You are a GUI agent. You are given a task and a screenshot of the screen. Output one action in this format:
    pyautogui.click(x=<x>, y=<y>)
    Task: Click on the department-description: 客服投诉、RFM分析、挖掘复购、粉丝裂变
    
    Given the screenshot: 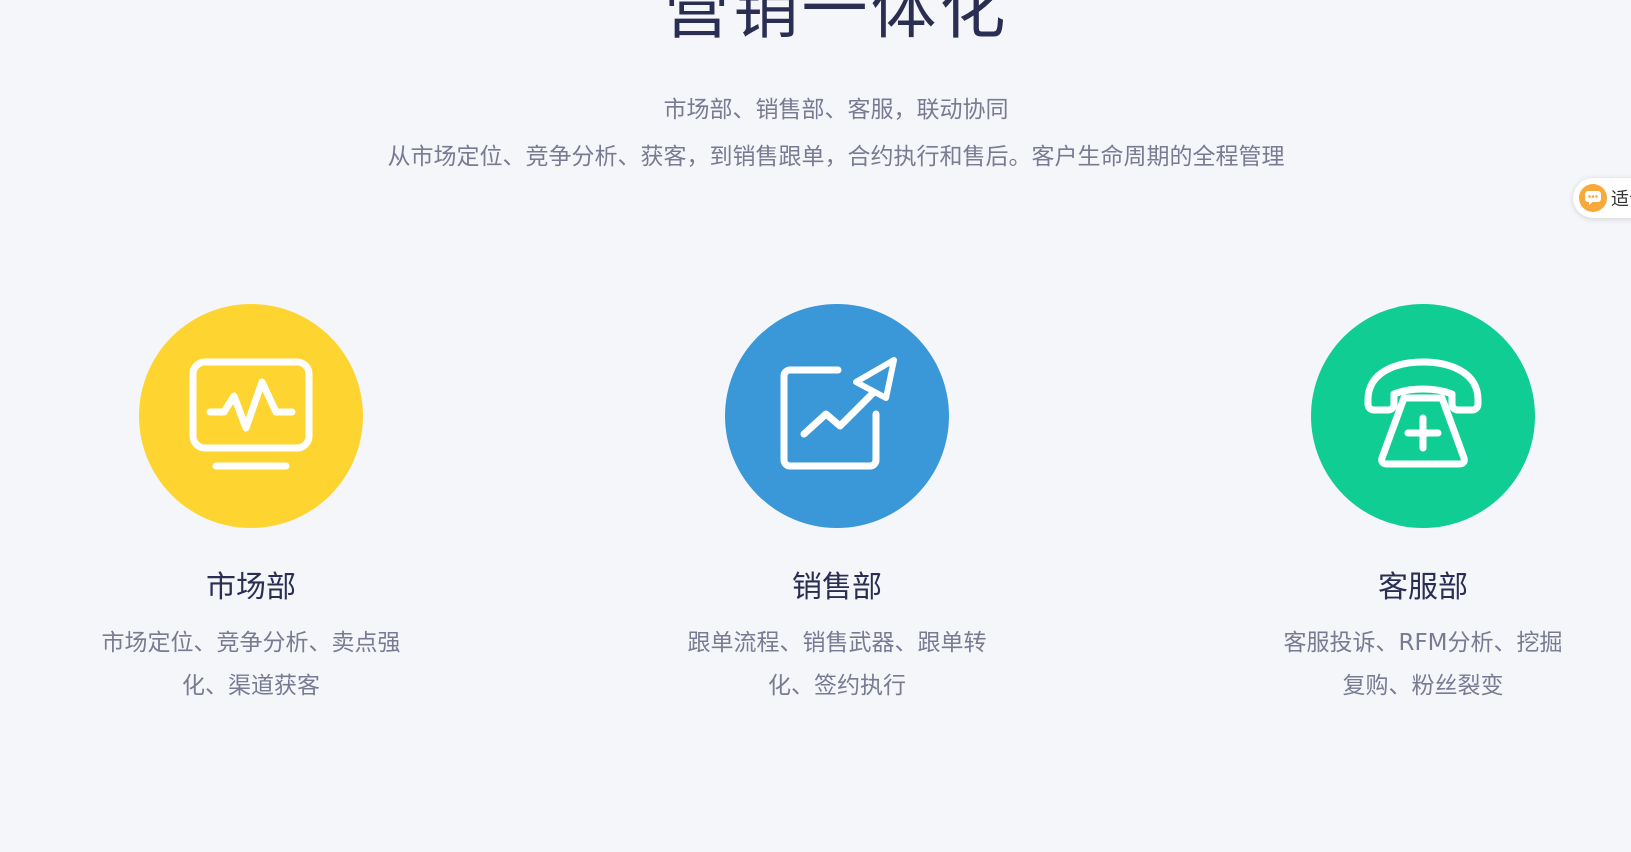 What is the action you would take?
    pyautogui.click(x=1423, y=664)
    